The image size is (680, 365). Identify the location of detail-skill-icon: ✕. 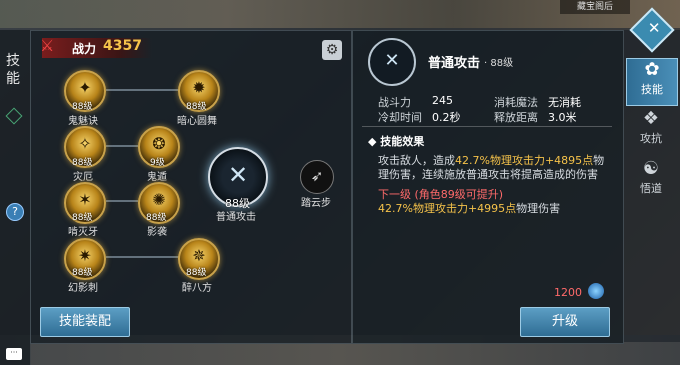
(392, 62).